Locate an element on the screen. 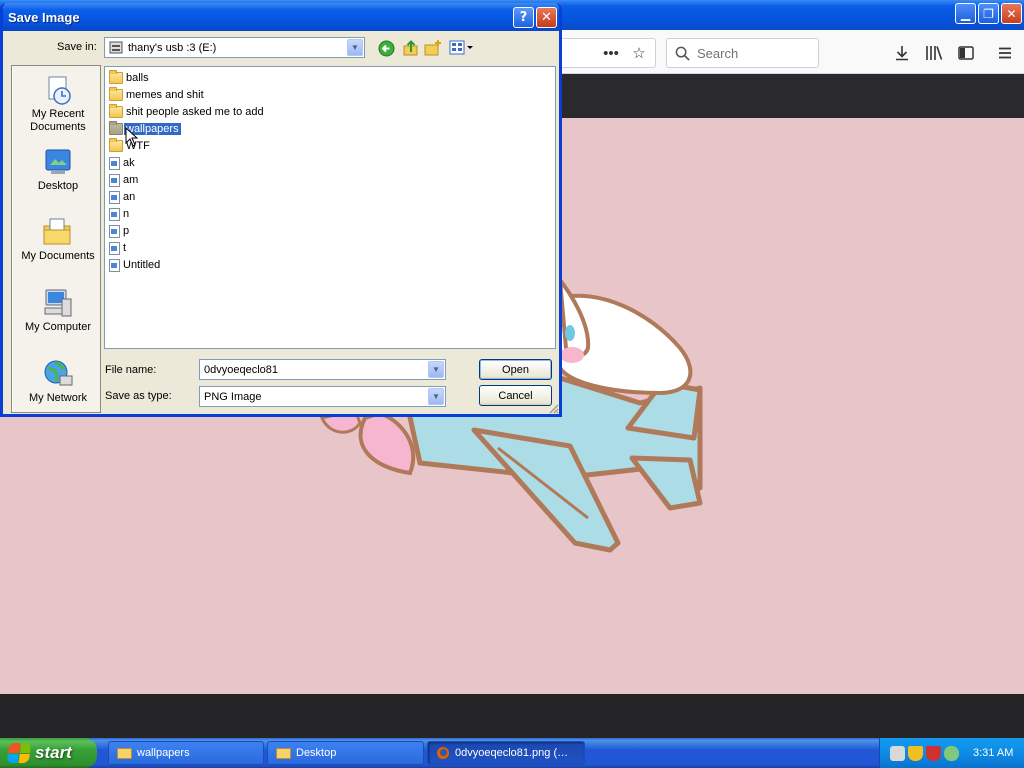 Image resolution: width=1024 pixels, height=768 pixels. place-my-recent-documents: My Recent Documents is located at coordinates (58, 104).